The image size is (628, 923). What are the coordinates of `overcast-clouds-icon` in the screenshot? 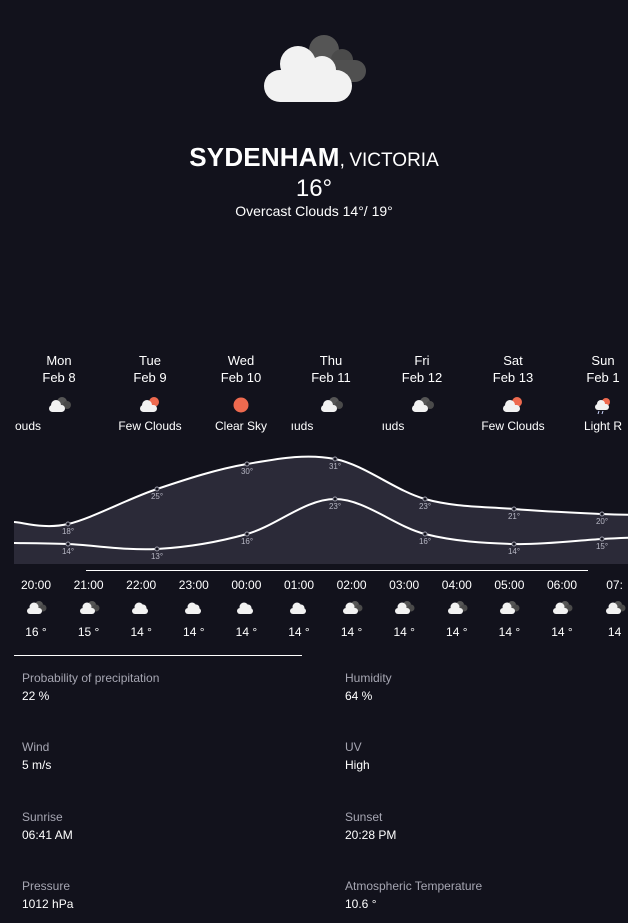 It's located at (315, 68).